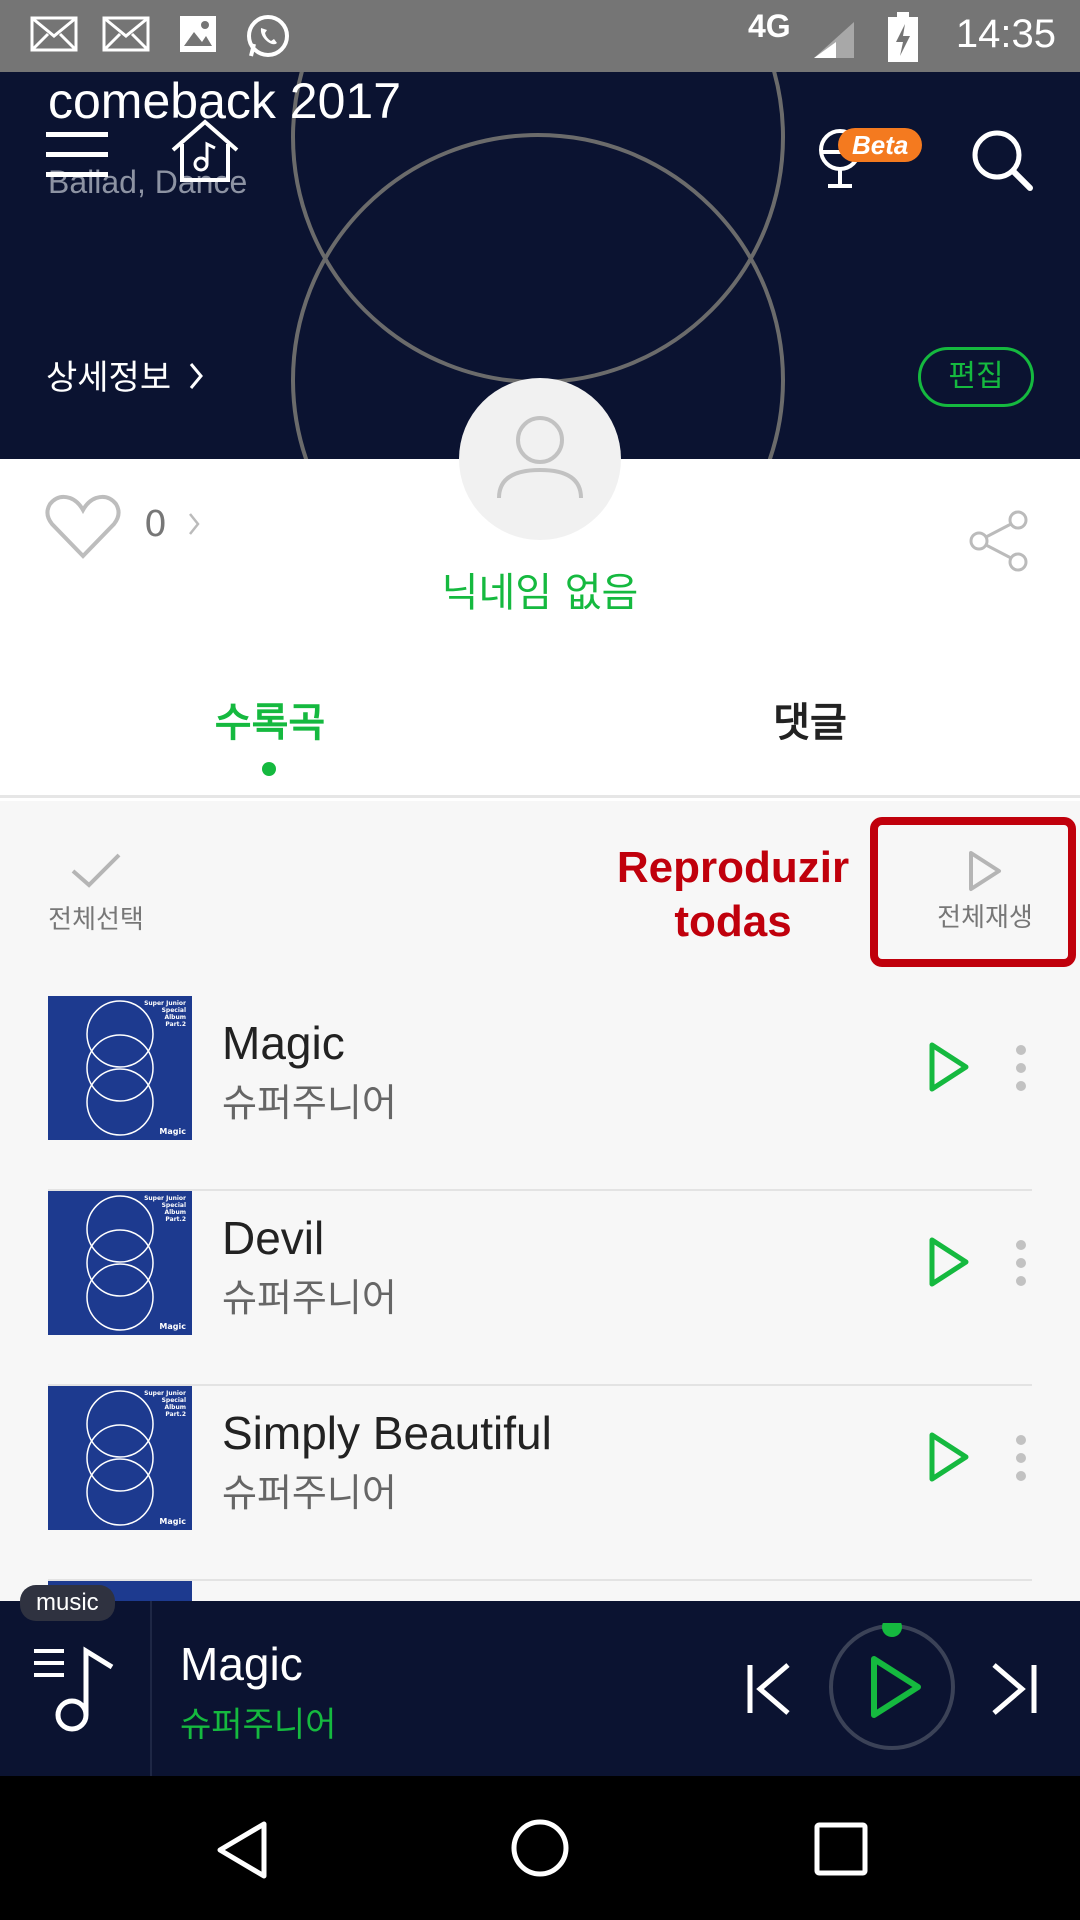 This screenshot has width=1080, height=1920. I want to click on now-playing-artist: 슈퍼주니어, so click(258, 1725).